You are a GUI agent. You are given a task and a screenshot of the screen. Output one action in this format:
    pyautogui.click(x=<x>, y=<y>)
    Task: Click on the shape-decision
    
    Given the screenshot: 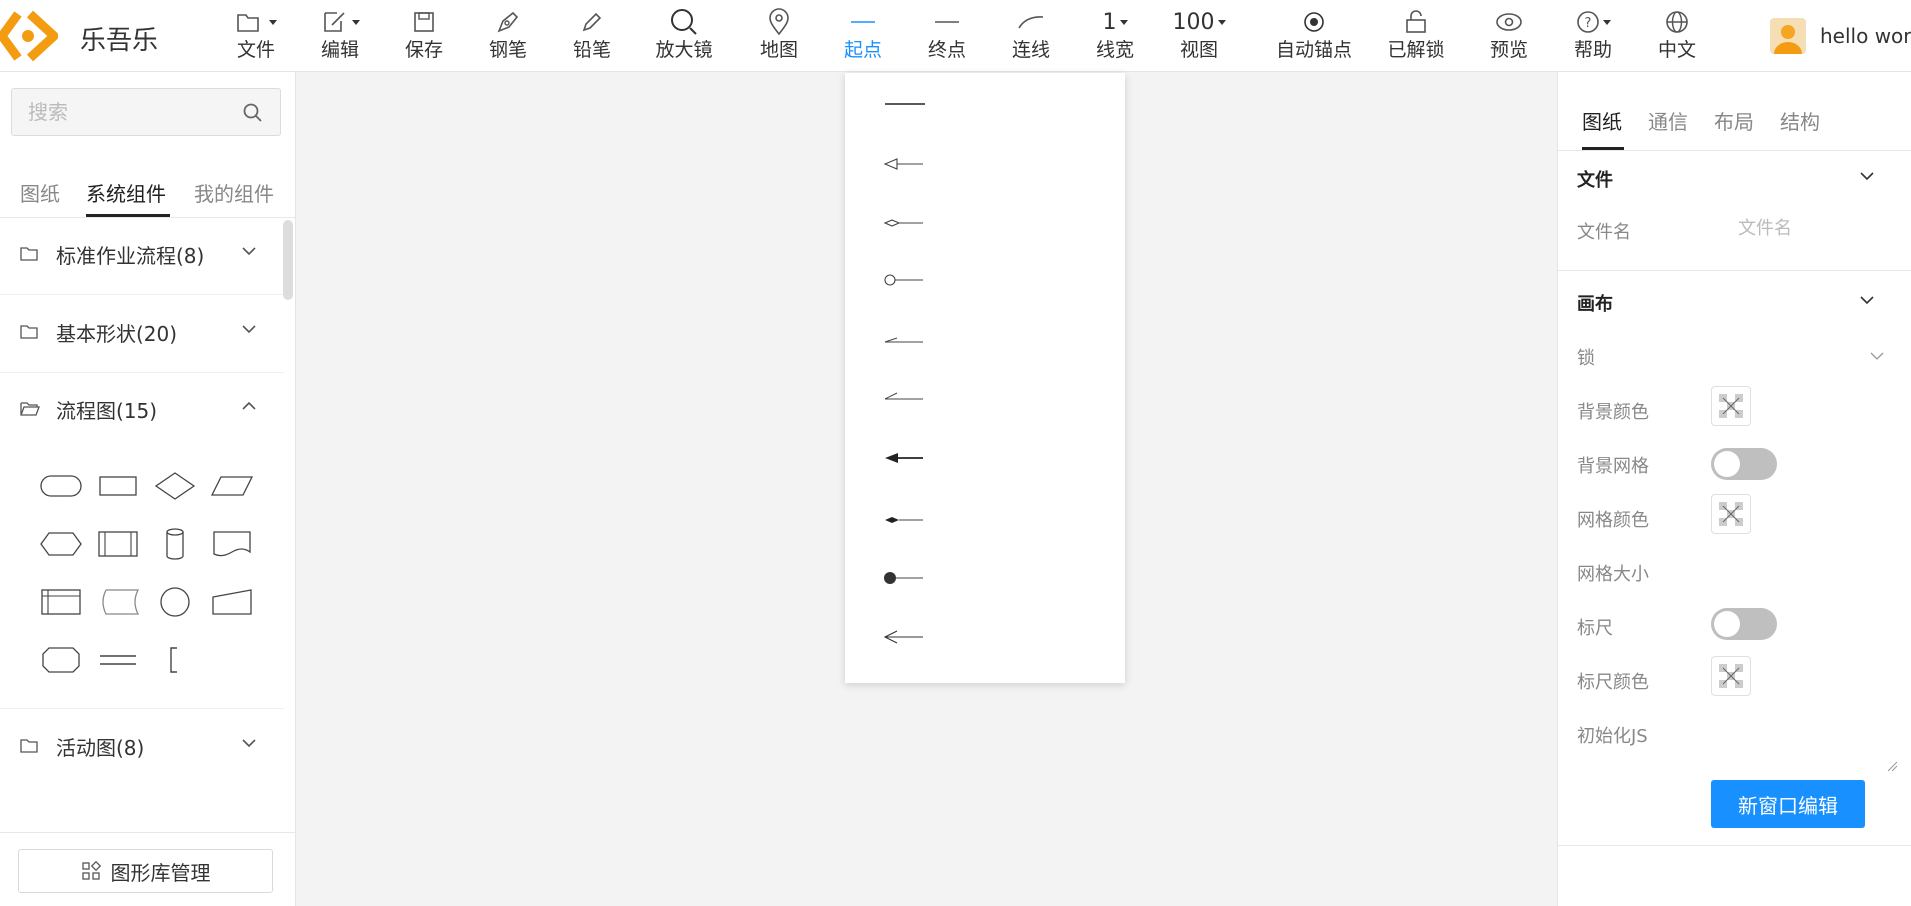 What is the action you would take?
    pyautogui.click(x=175, y=486)
    